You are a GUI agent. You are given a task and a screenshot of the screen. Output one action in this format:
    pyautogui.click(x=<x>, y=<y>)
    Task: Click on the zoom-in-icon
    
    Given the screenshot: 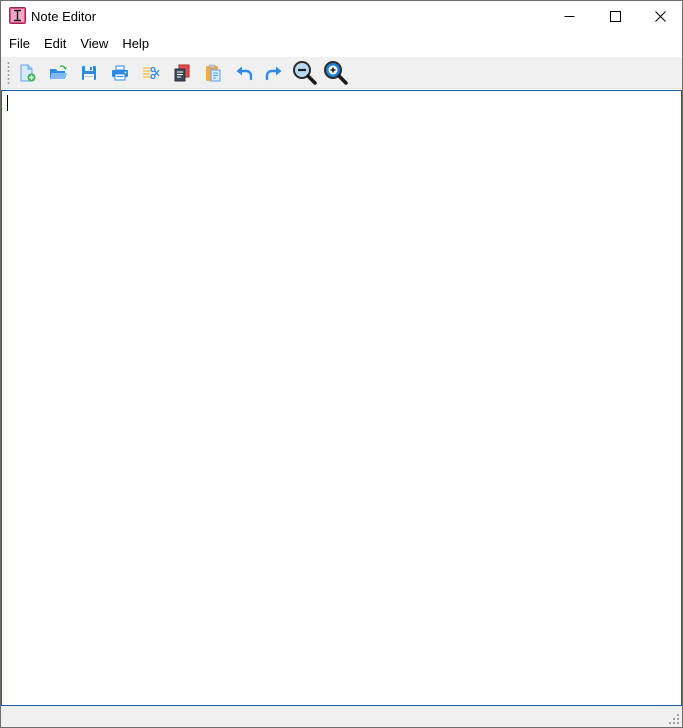 What is the action you would take?
    pyautogui.click(x=336, y=73)
    